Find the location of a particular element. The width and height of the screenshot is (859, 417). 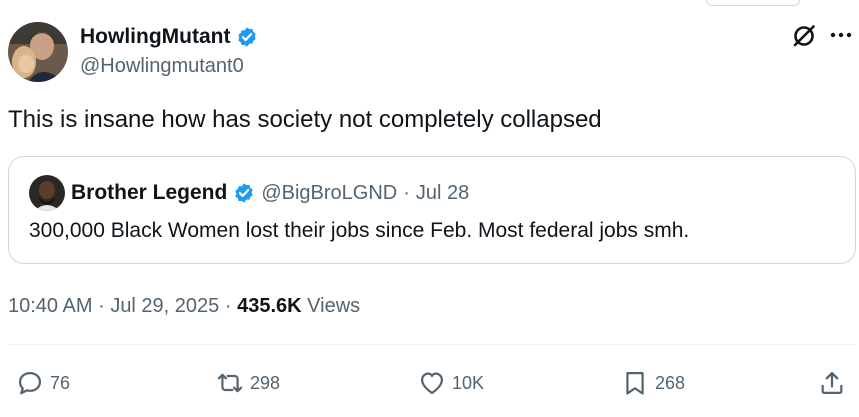

like-count: 10K is located at coordinates (468, 382).